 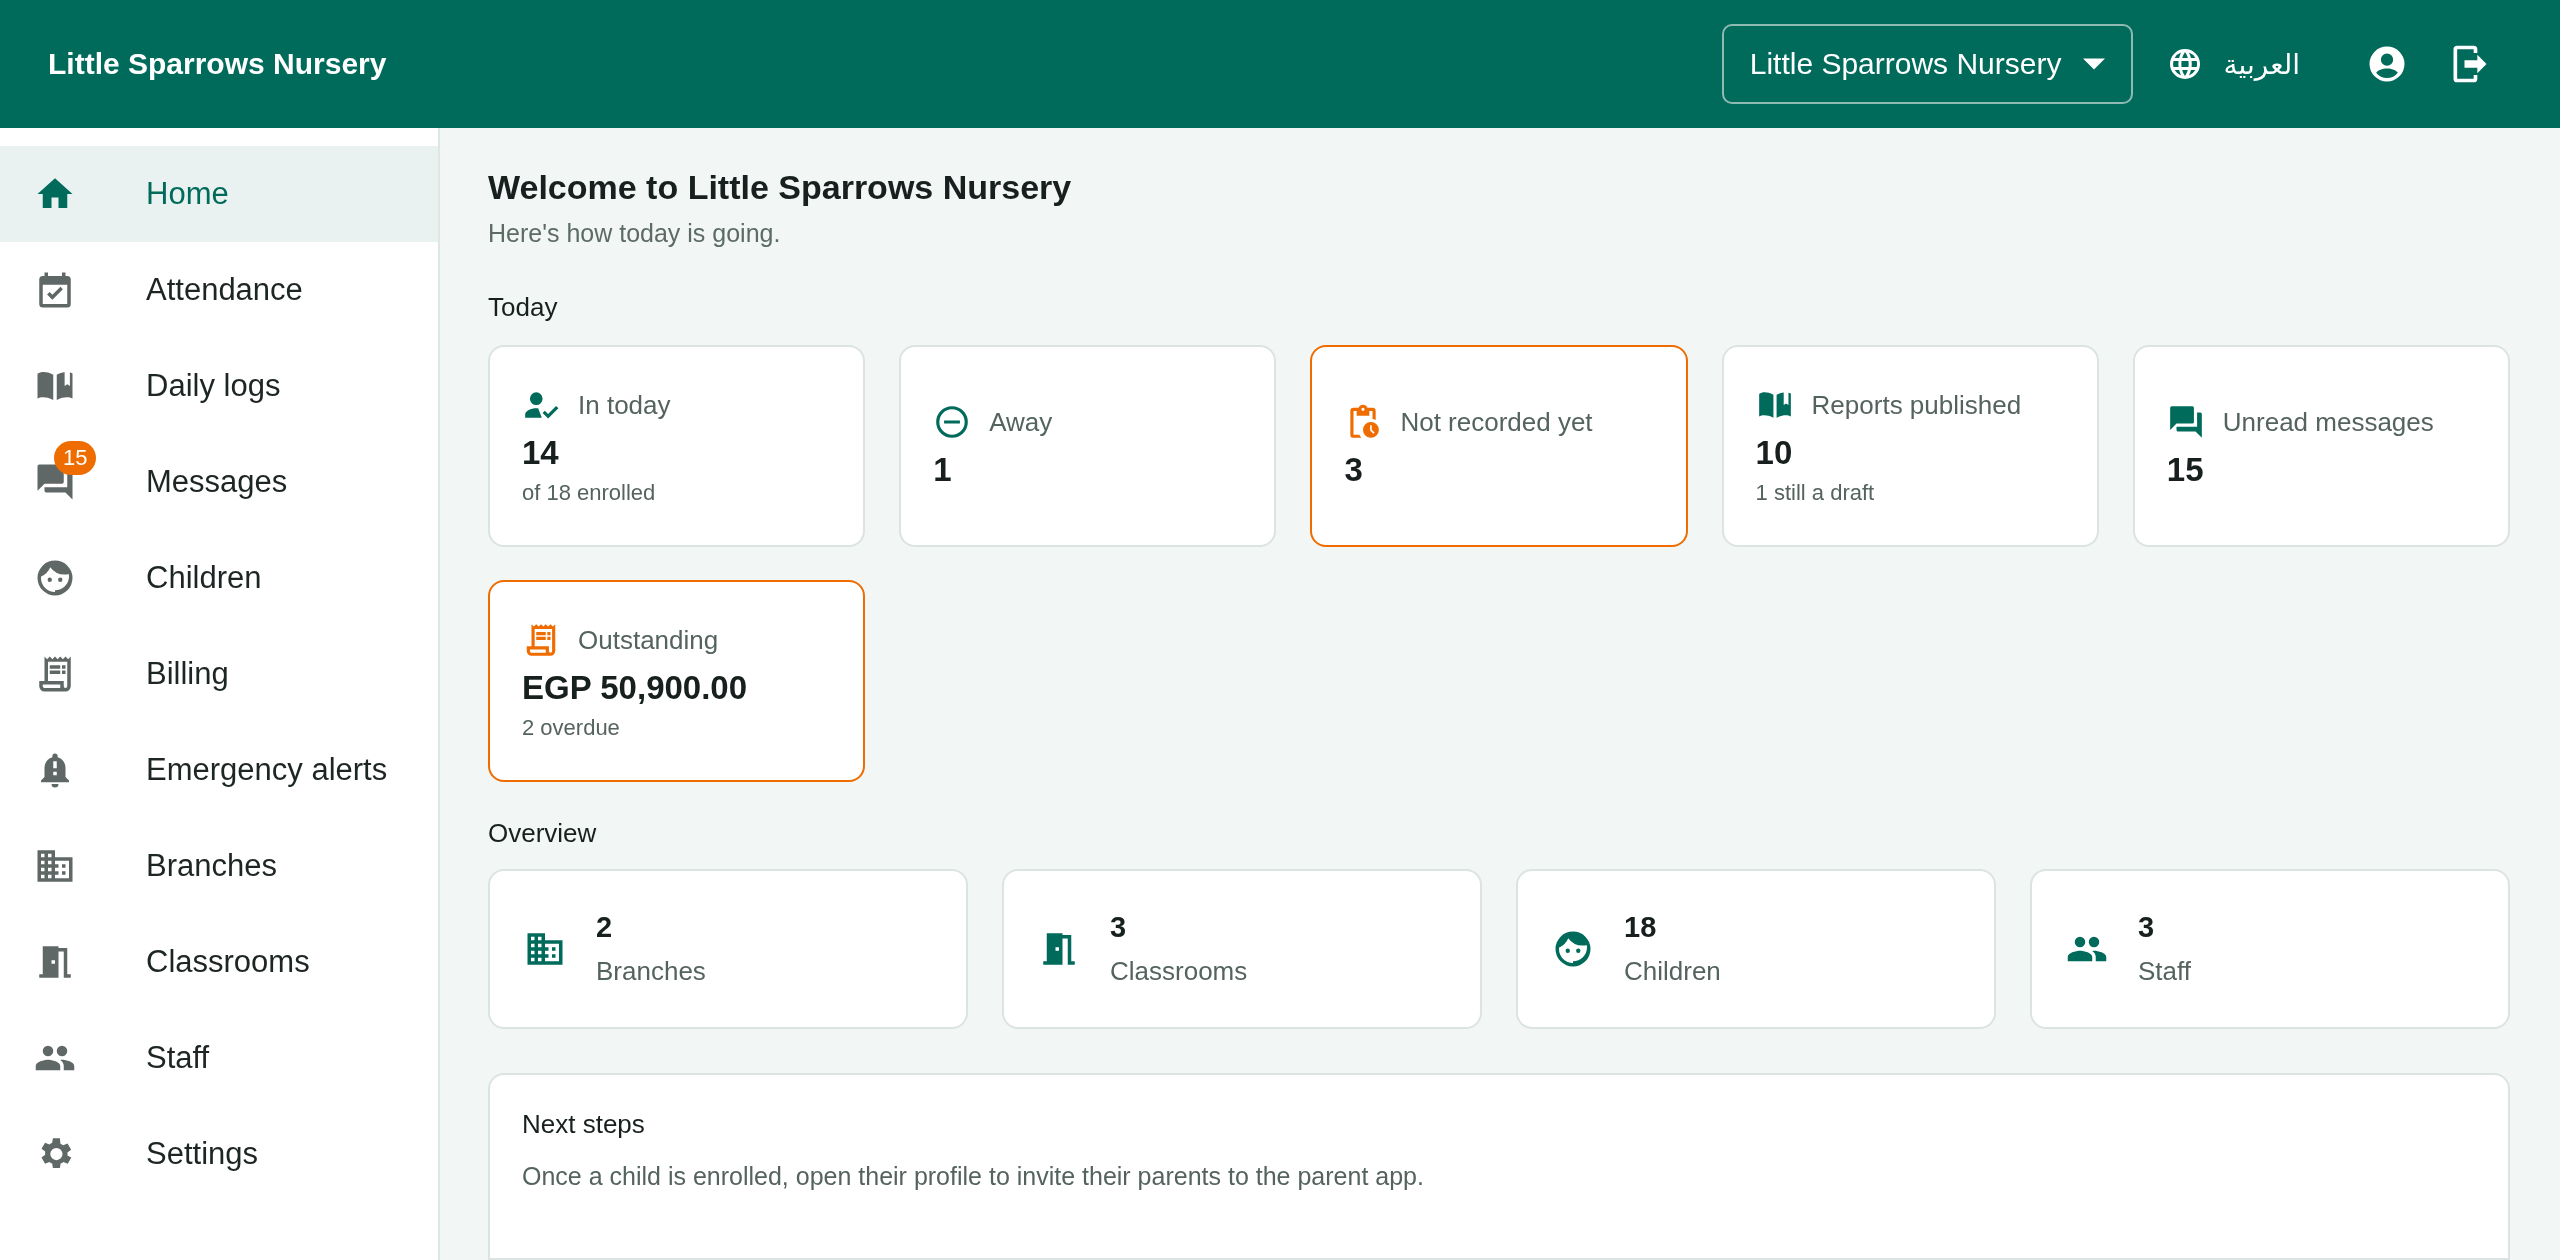 I want to click on stat-label: Away, so click(x=1021, y=422).